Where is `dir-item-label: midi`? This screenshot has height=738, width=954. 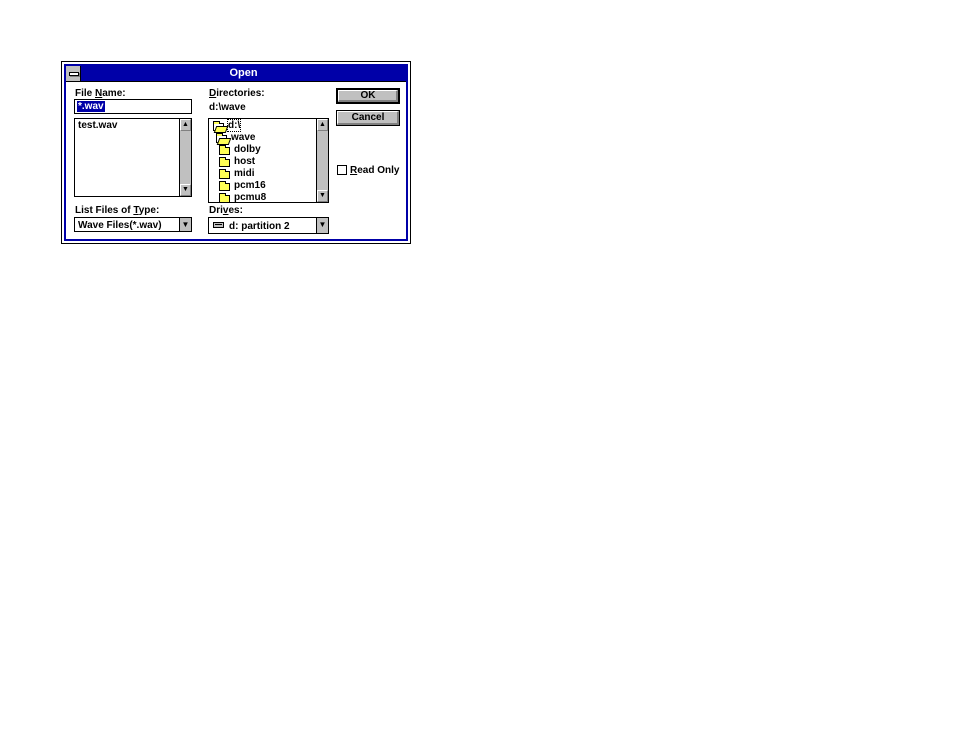 dir-item-label: midi is located at coordinates (244, 173).